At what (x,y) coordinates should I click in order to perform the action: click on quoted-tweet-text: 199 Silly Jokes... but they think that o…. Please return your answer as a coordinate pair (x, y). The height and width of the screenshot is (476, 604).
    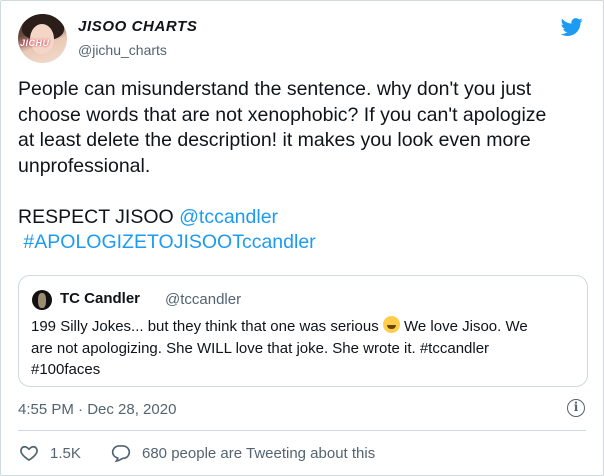
    Looking at the image, I should click on (305, 348).